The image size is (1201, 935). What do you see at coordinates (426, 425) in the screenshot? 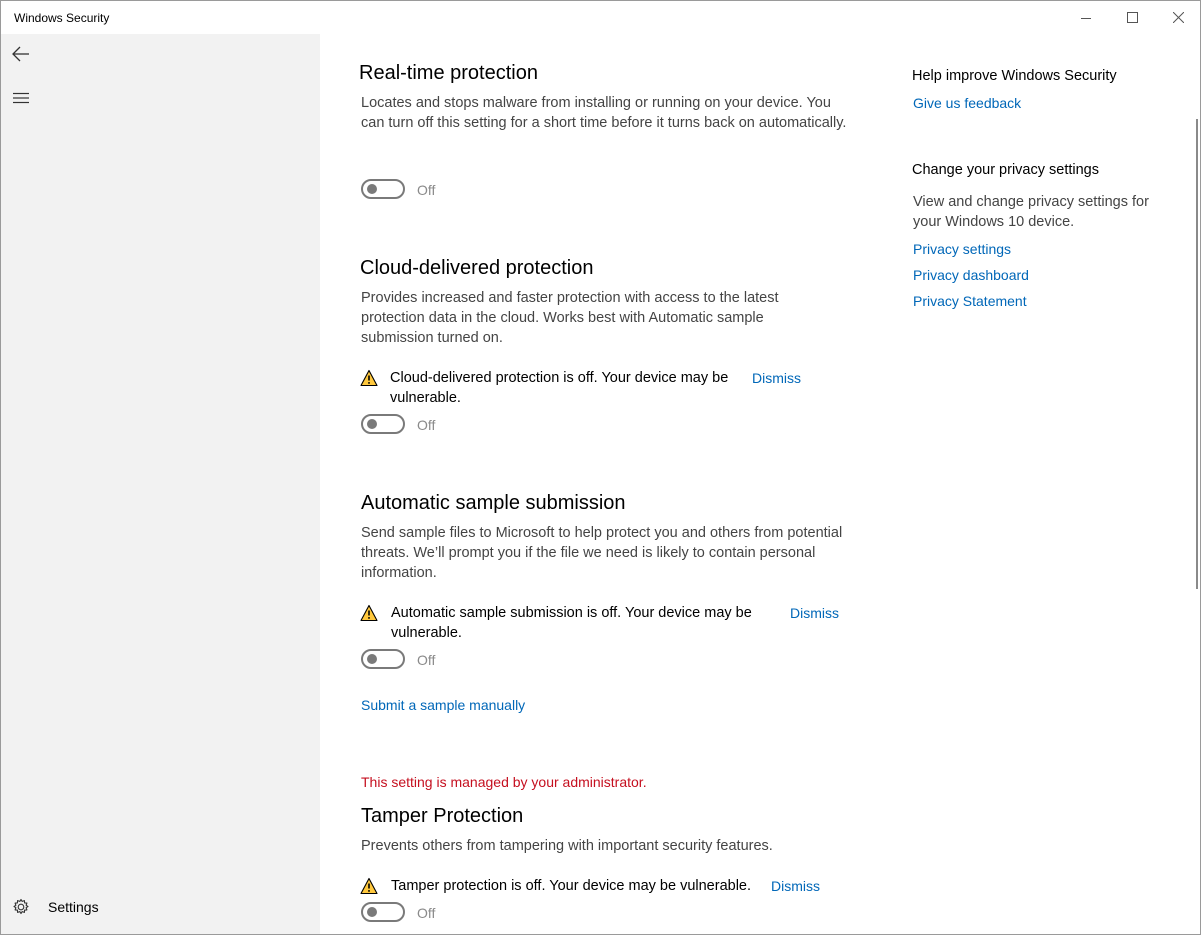
I see `cloud-protection-toggle-state: Off` at bounding box center [426, 425].